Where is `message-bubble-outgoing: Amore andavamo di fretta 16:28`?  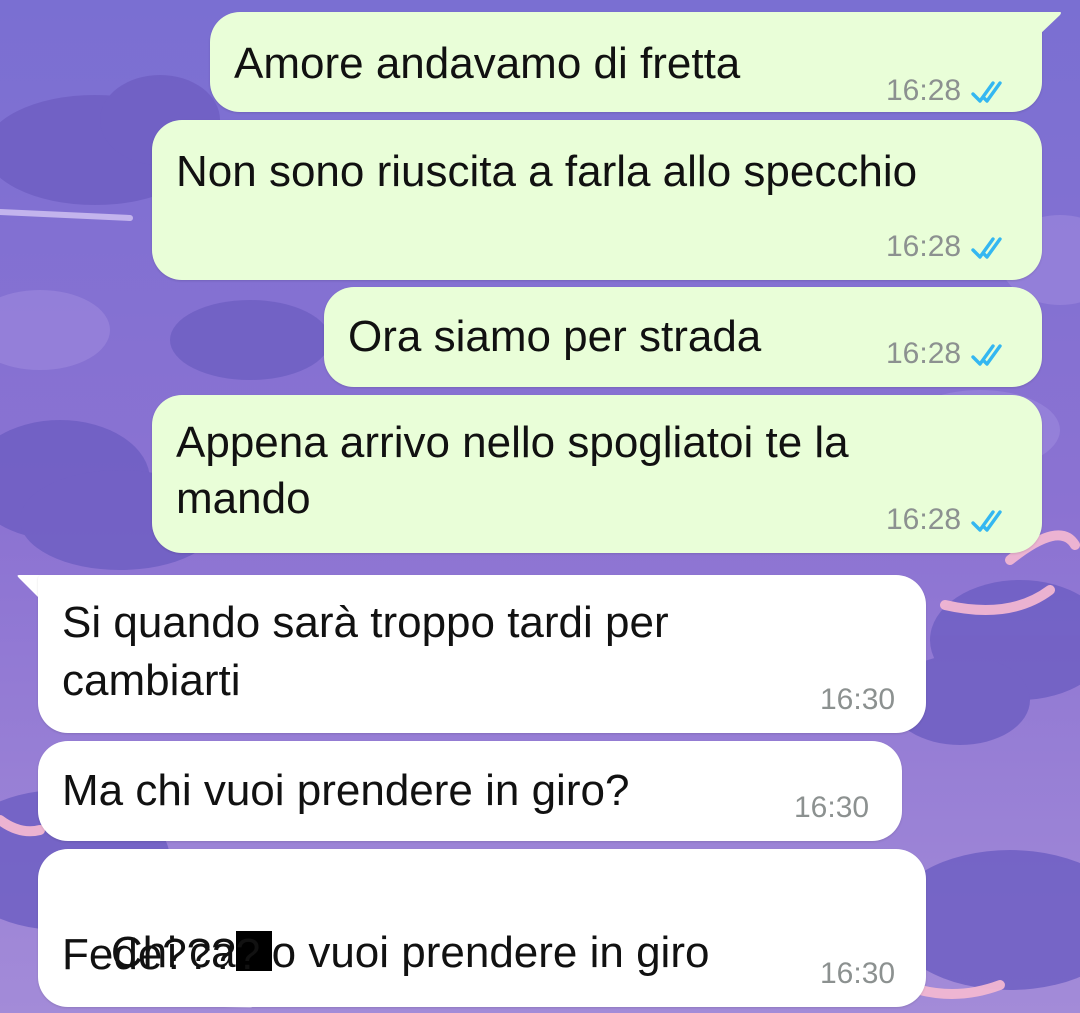 message-bubble-outgoing: Amore andavamo di fretta 16:28 is located at coordinates (626, 62).